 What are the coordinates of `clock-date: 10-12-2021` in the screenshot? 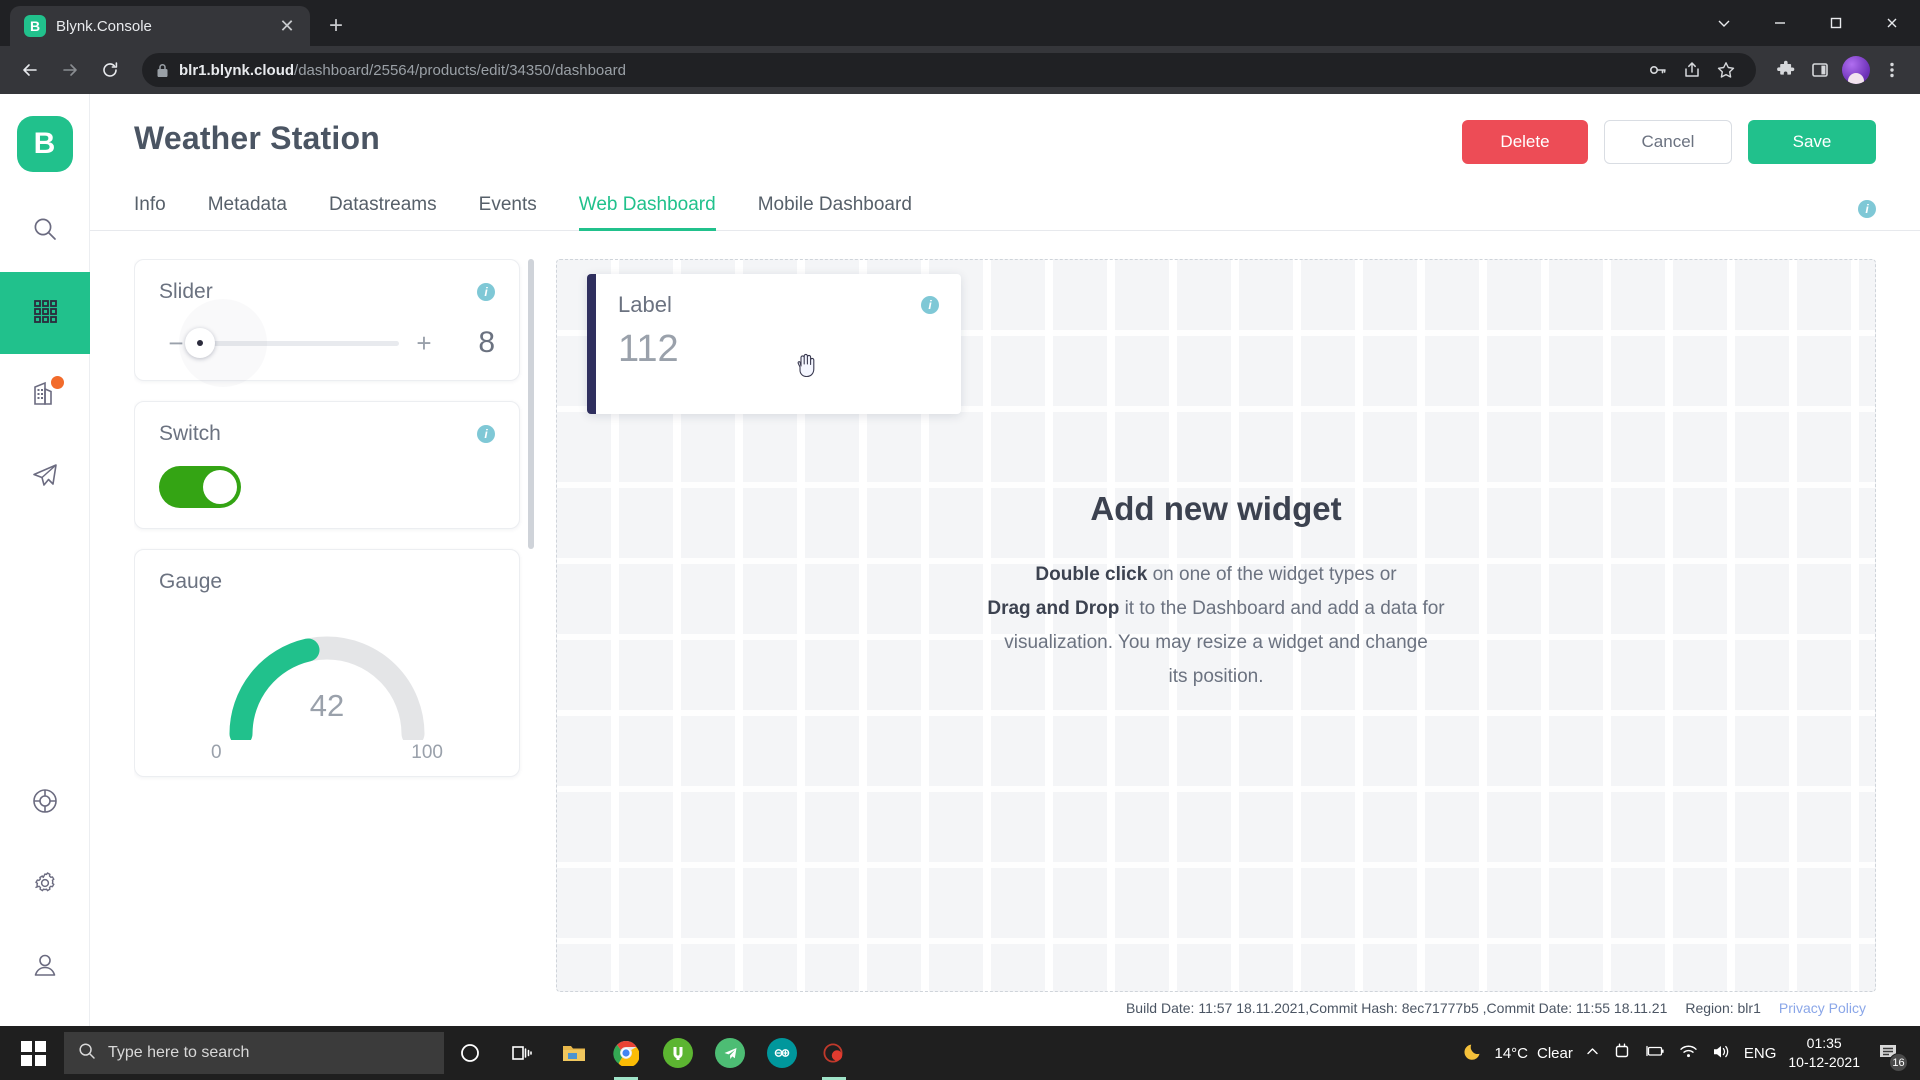 It's located at (1824, 1062).